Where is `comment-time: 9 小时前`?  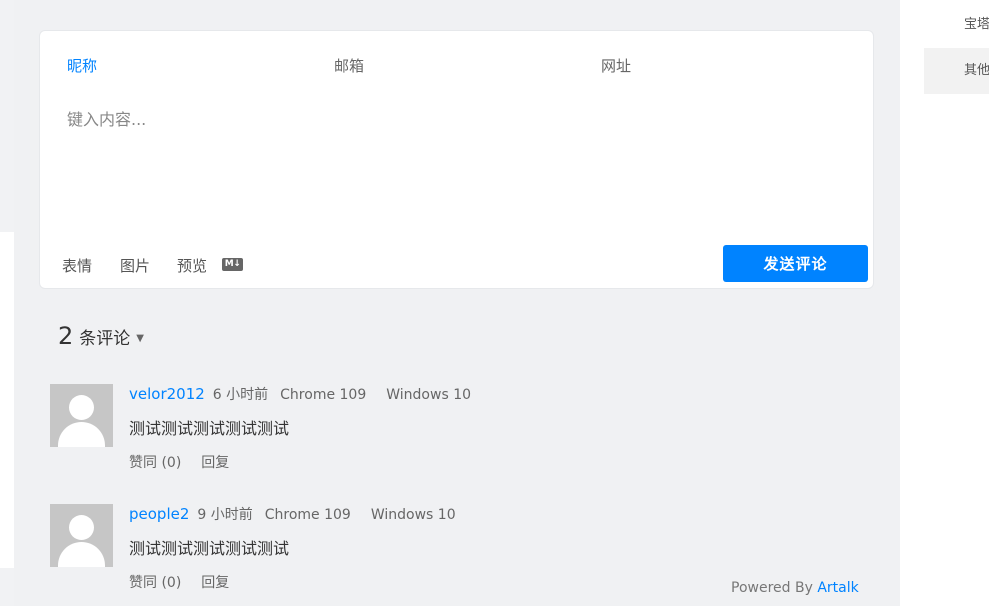
comment-time: 9 小时前 is located at coordinates (225, 515).